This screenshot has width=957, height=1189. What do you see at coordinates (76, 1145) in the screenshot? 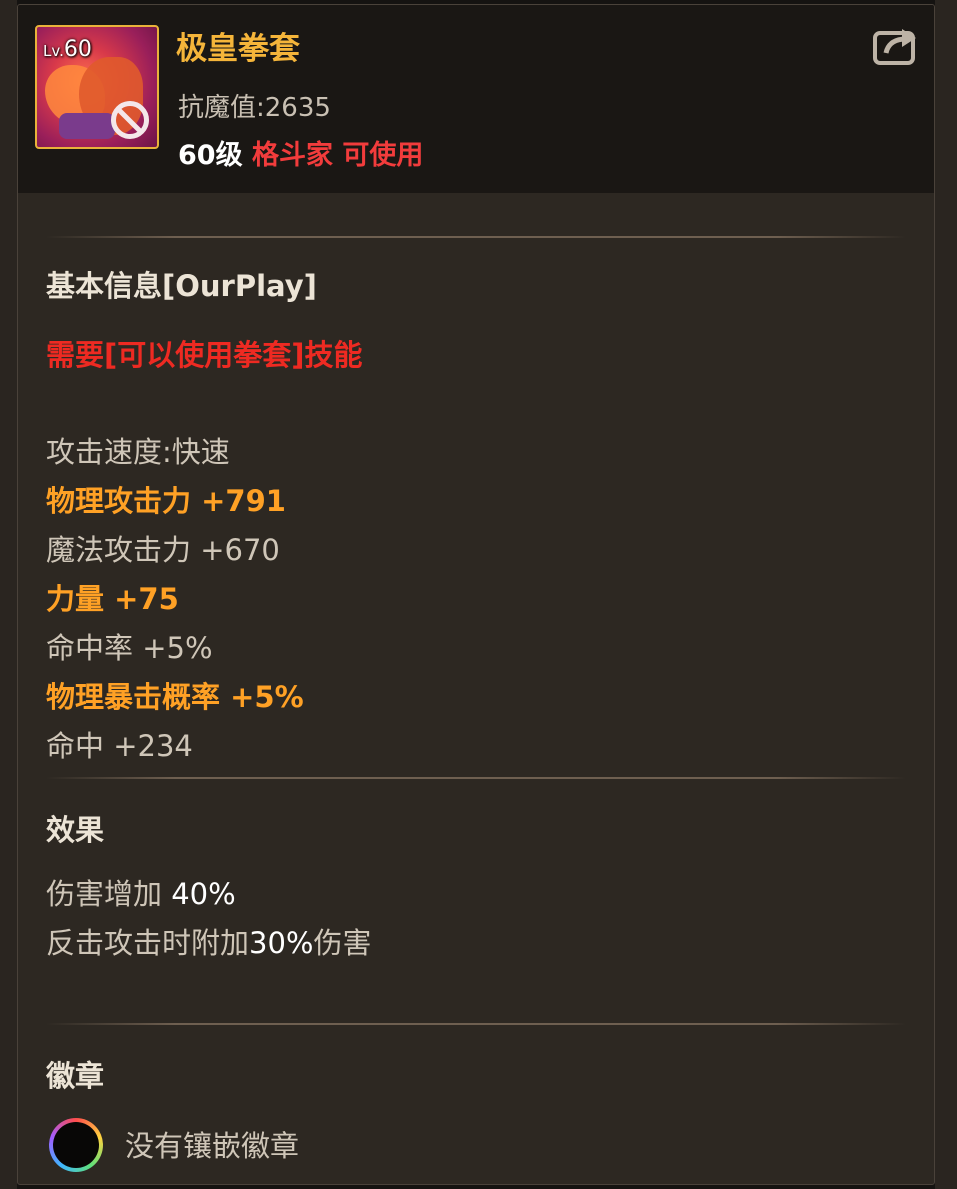
I see `empty-badge-slot-icon` at bounding box center [76, 1145].